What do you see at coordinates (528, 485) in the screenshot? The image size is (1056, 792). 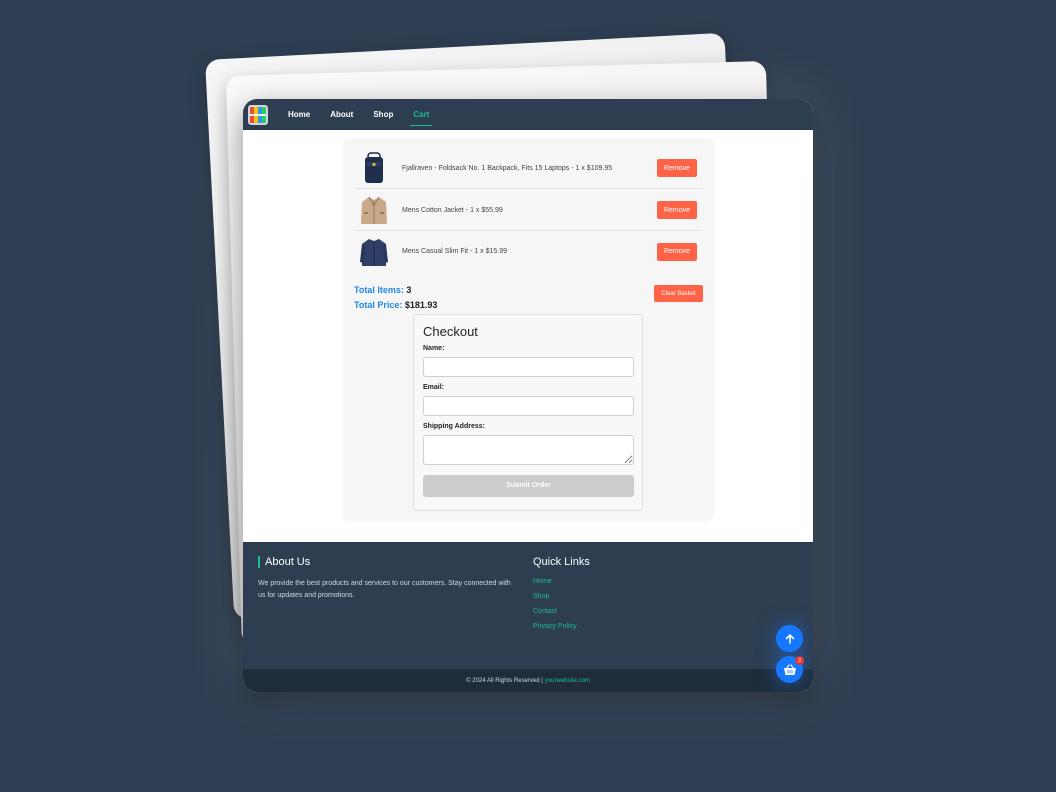 I see `submit-order-button: Submit Order` at bounding box center [528, 485].